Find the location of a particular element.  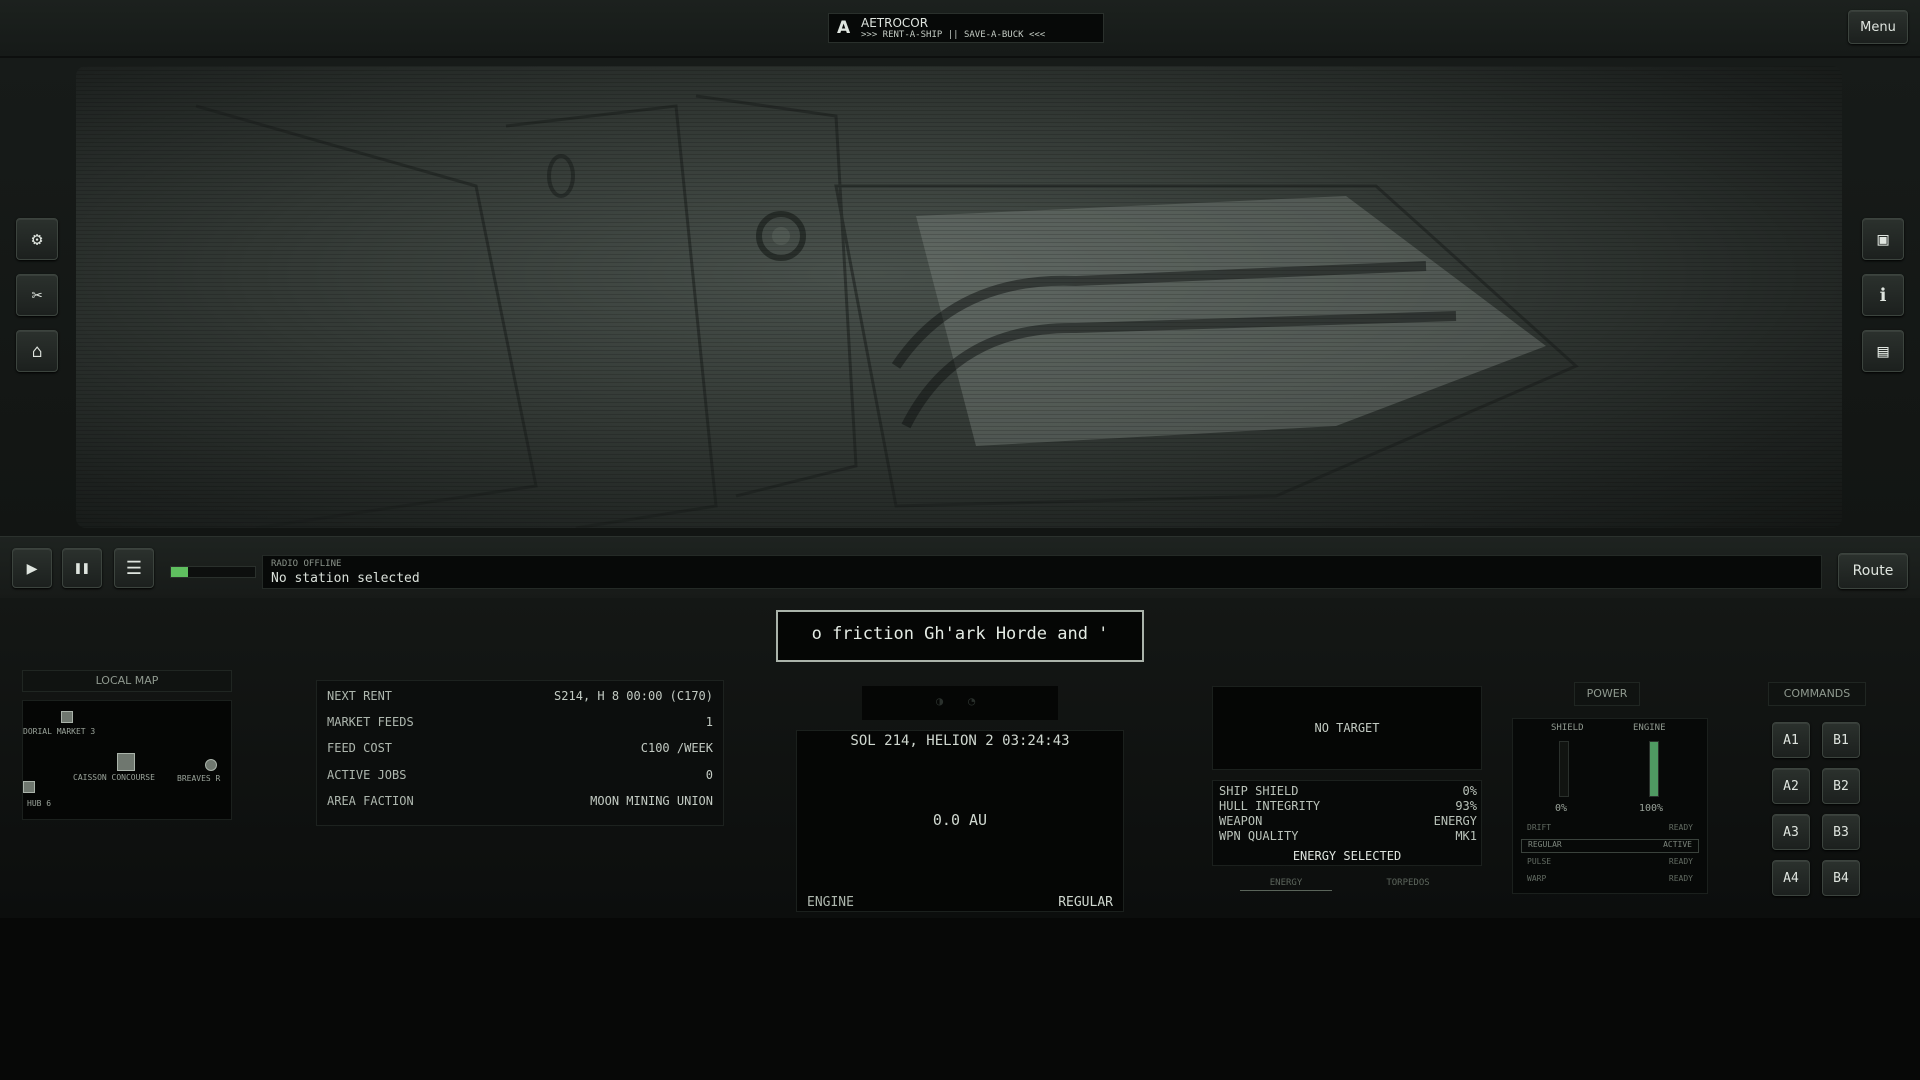

command-b3-button: B3 is located at coordinates (1841, 832).